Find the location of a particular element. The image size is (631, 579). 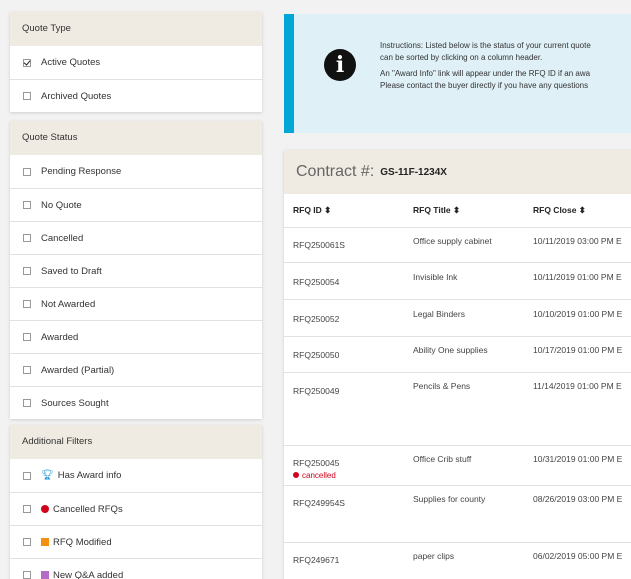

filter-archived-quotes: Archived Quotes is located at coordinates (136, 95).